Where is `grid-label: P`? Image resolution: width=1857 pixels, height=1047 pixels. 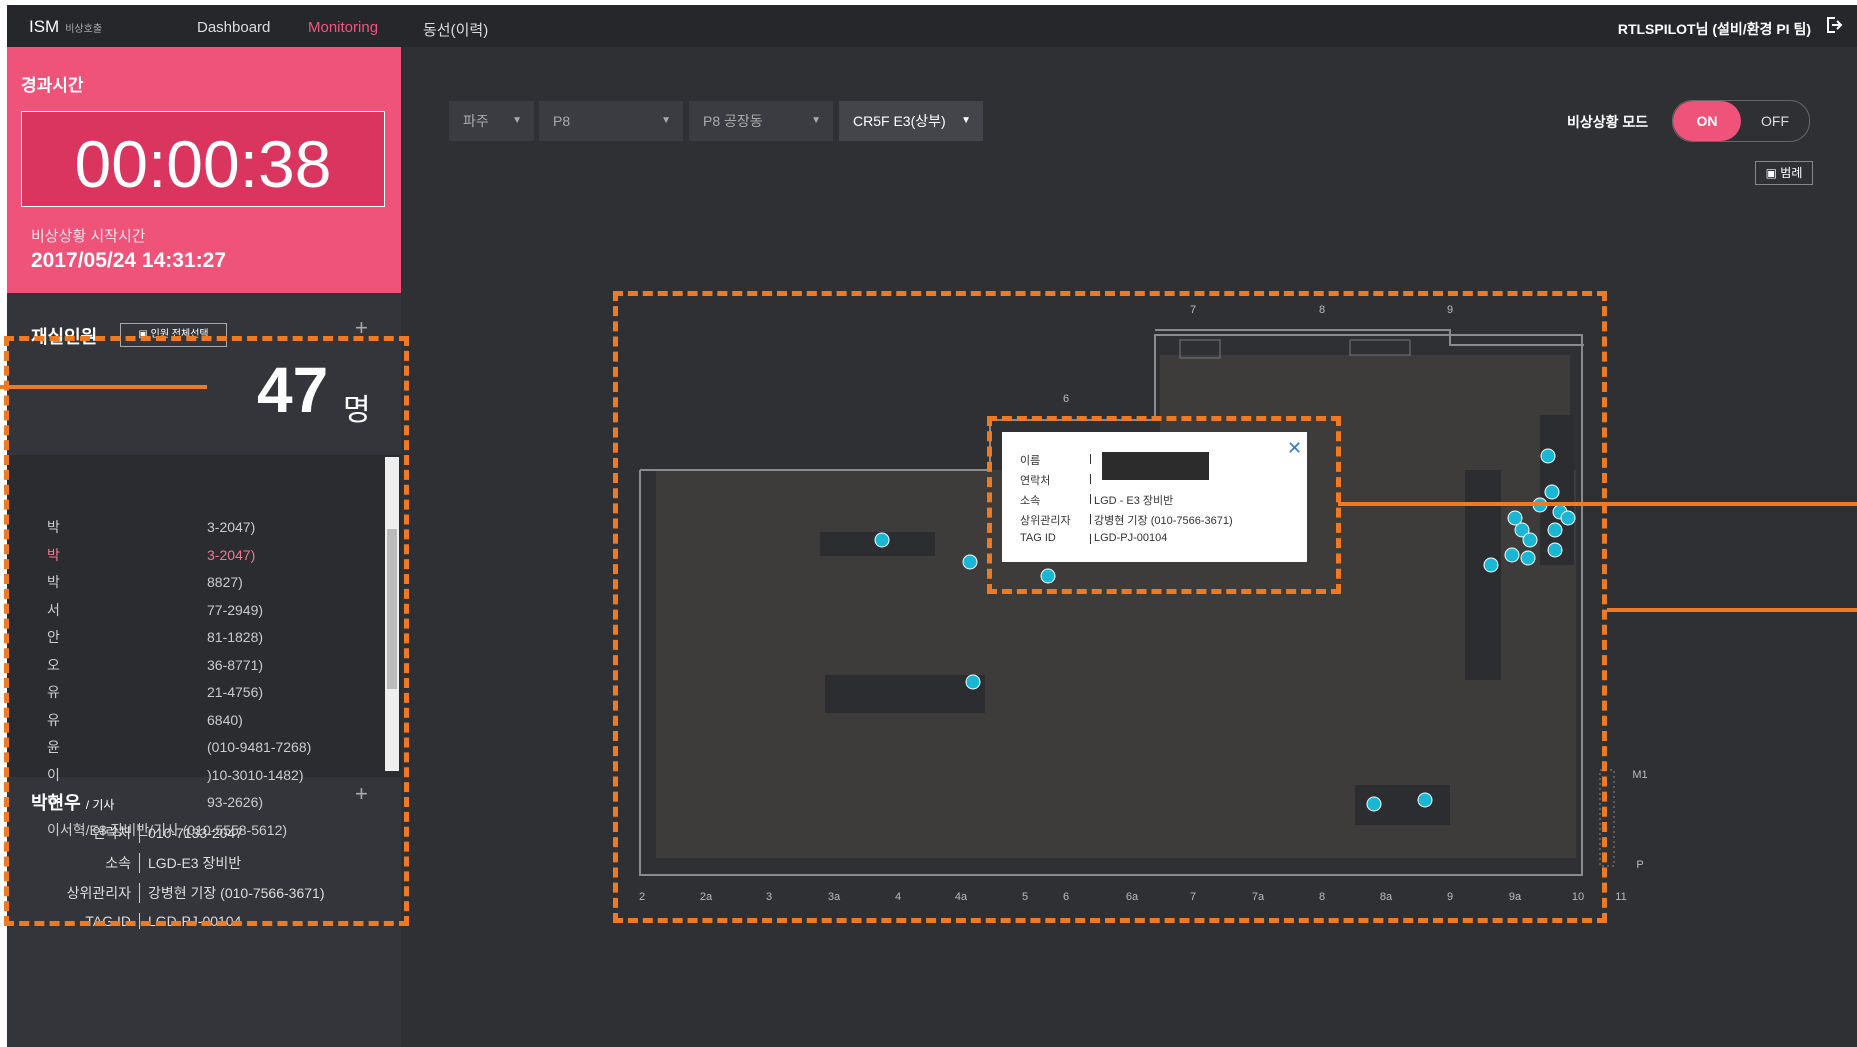
grid-label: P is located at coordinates (1639, 865).